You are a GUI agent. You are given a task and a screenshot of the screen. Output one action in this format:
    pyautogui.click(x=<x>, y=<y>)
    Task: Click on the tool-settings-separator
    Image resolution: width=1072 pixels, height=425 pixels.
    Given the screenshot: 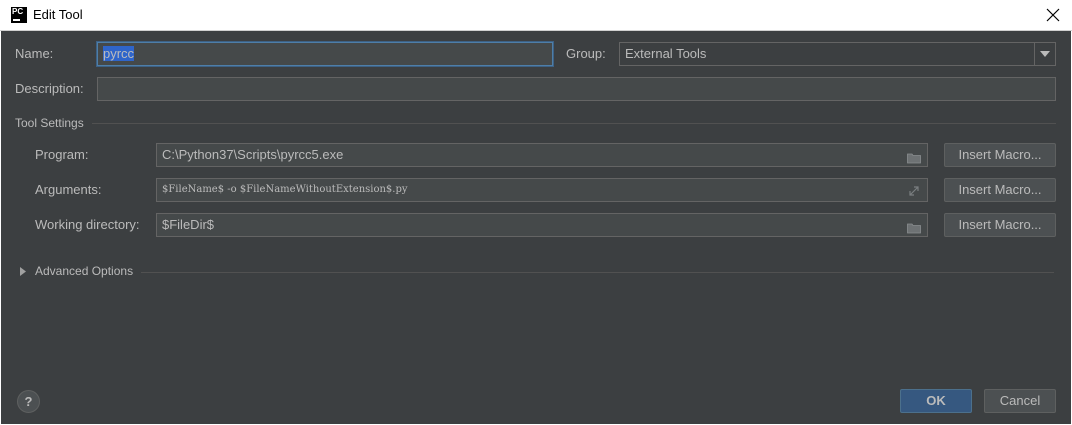 What is the action you would take?
    pyautogui.click(x=574, y=123)
    